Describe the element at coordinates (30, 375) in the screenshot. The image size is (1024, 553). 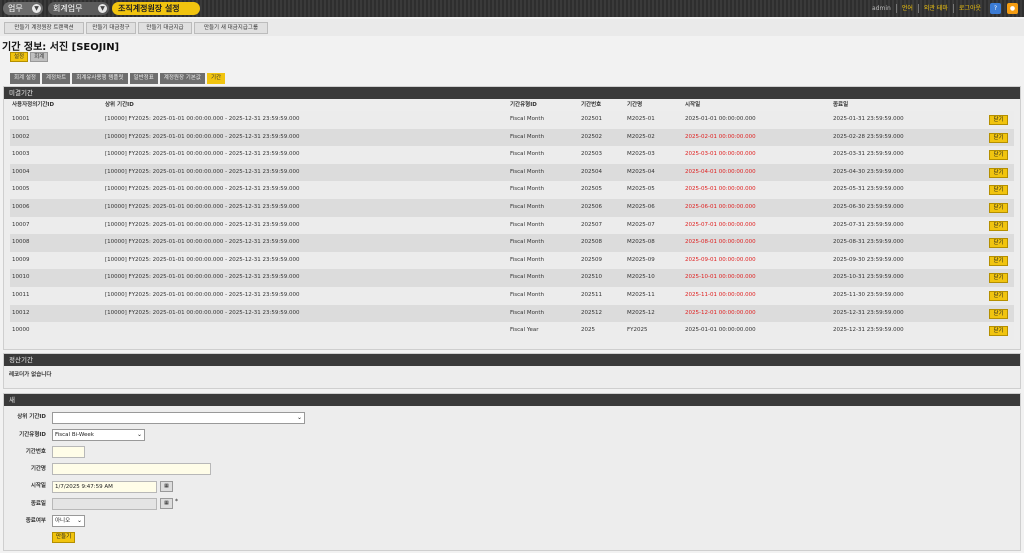
I see `empty-message: 레코더가 없습니다` at that location.